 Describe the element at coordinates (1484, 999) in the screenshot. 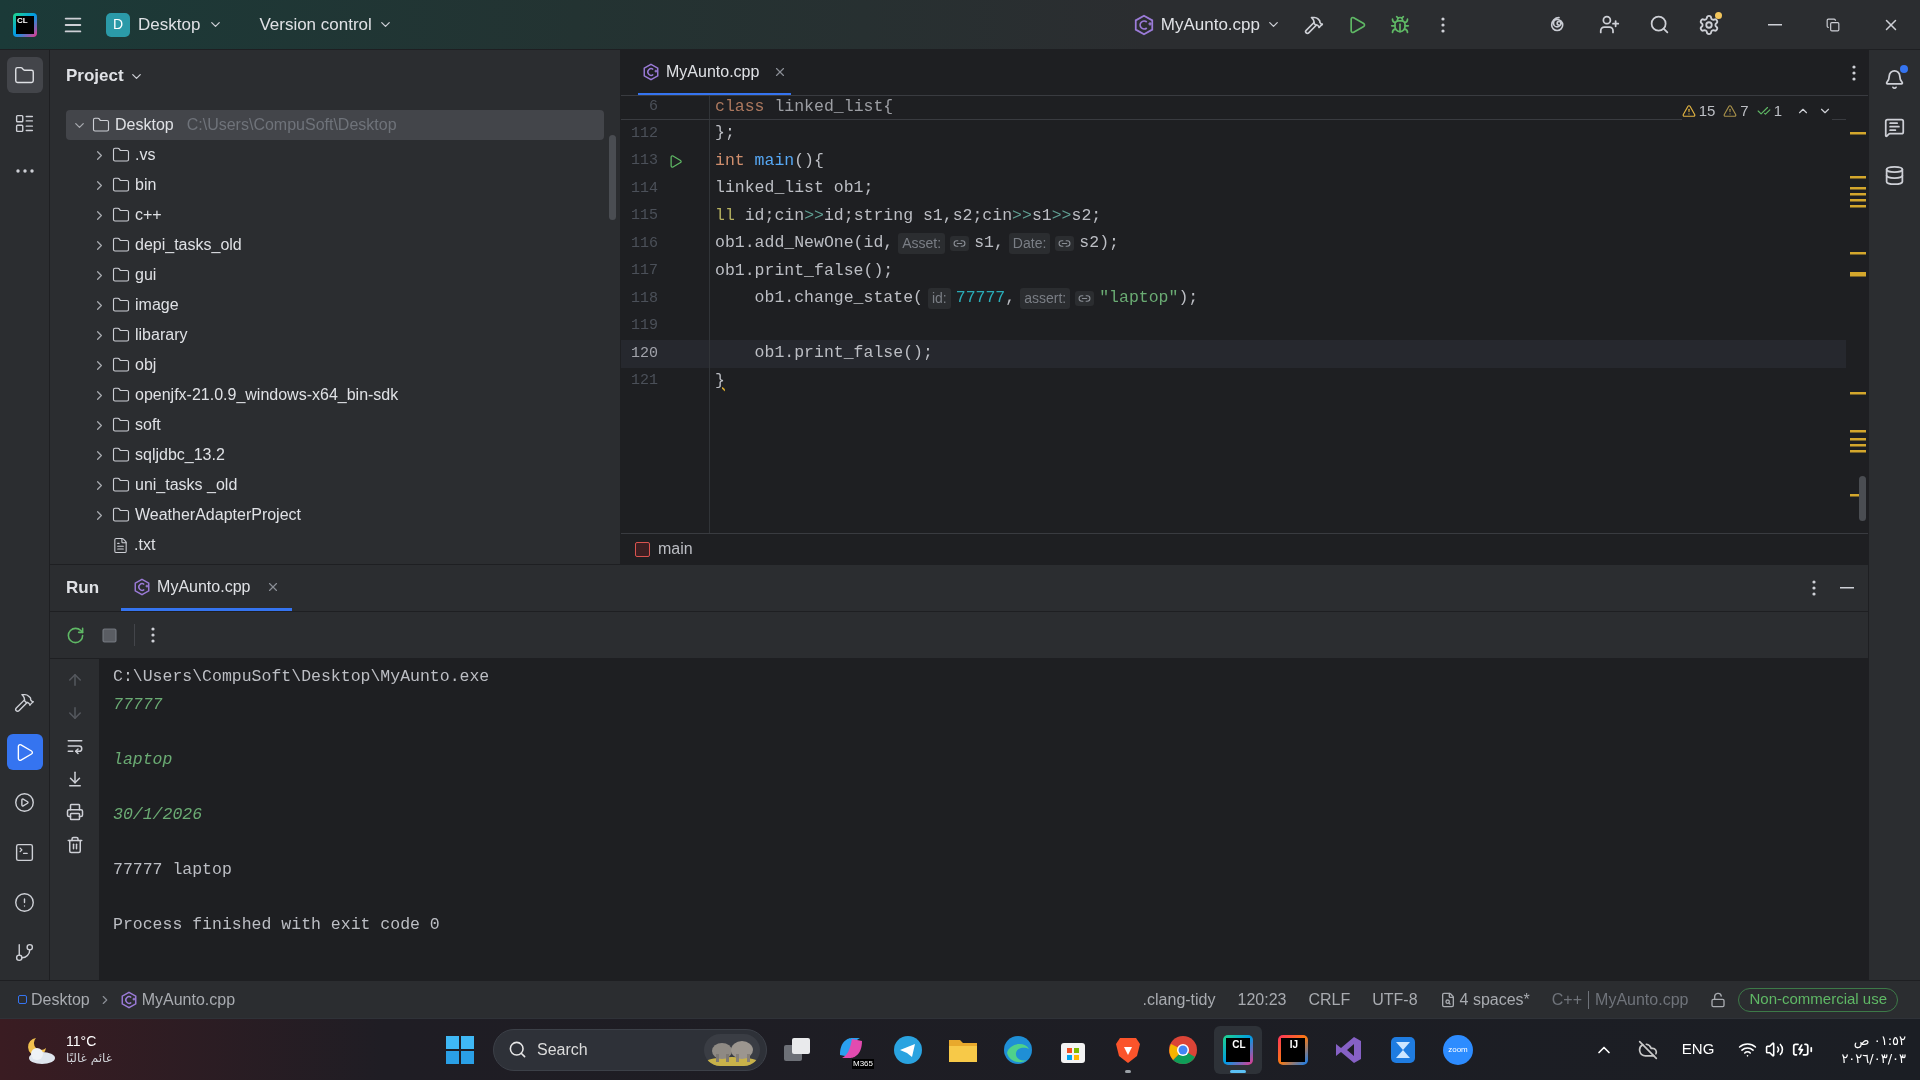

I see `status-item: 4 spaces*` at that location.